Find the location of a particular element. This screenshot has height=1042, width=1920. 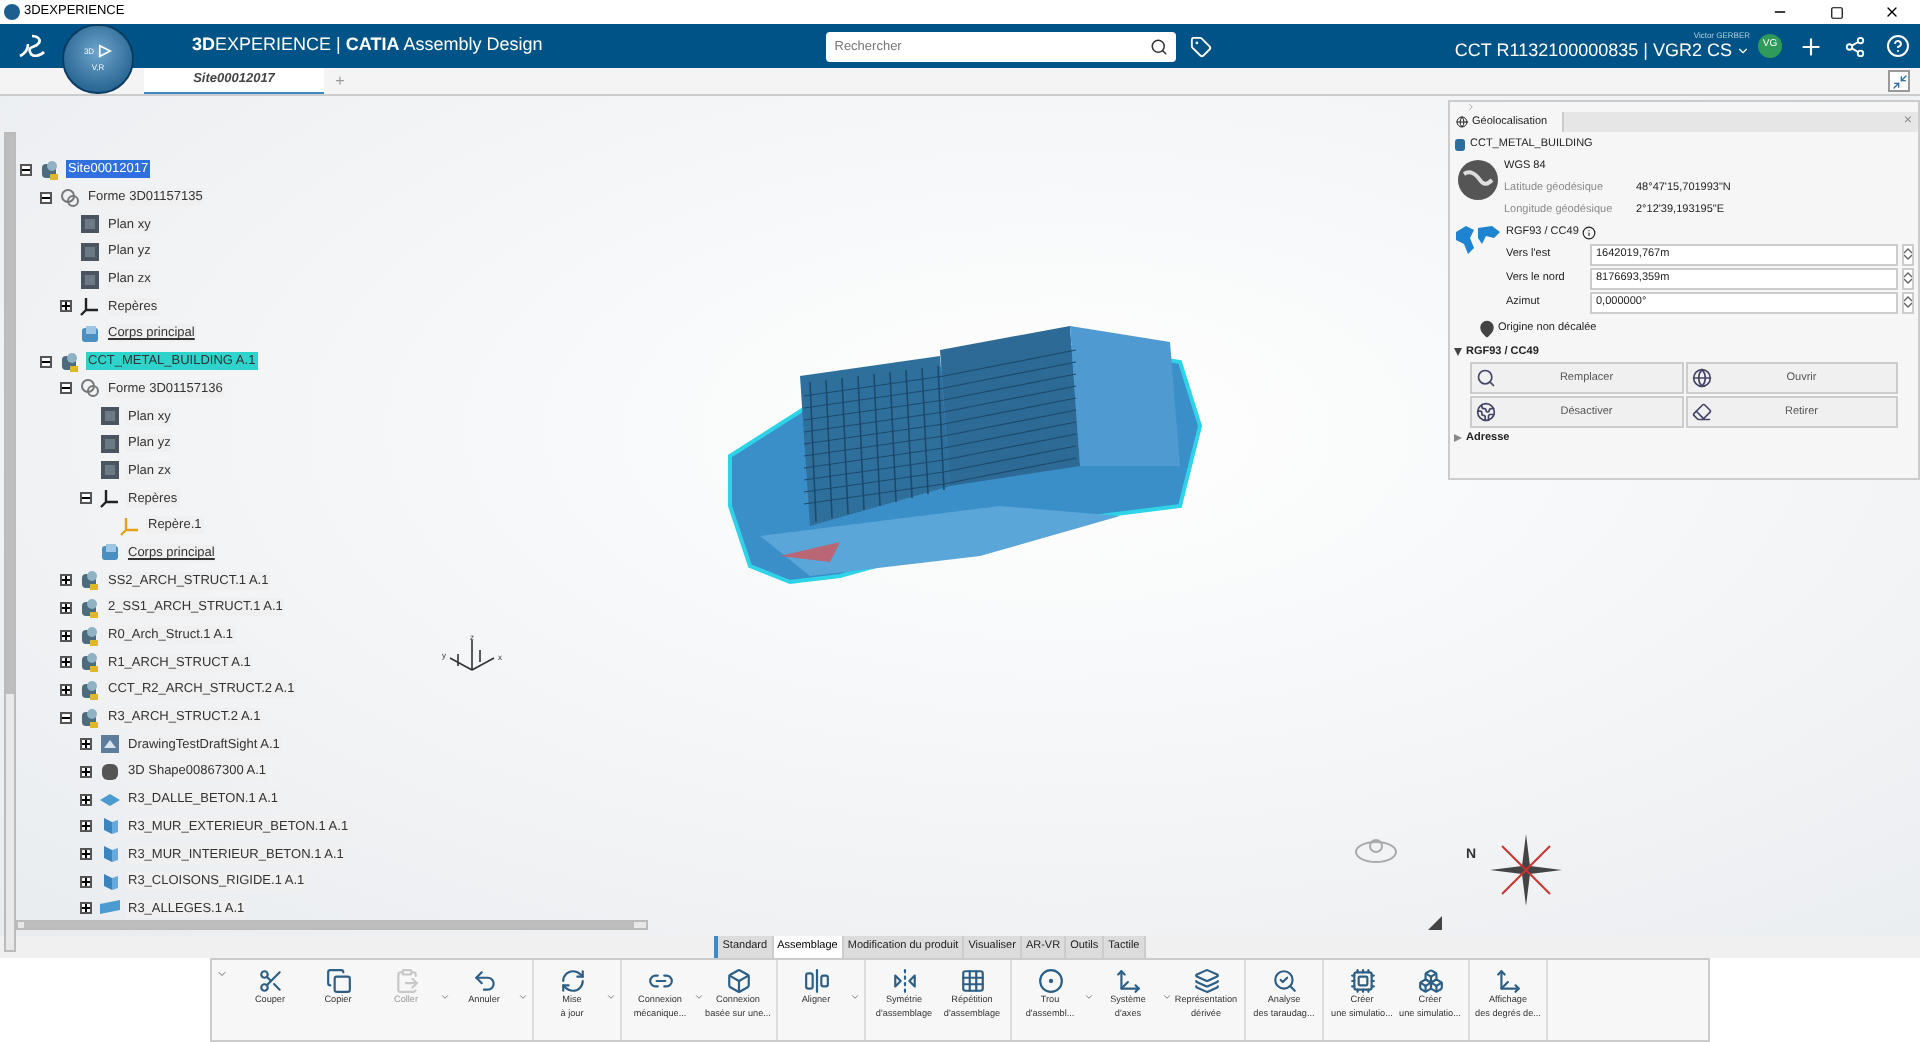

mirror-icon is located at coordinates (904, 981).